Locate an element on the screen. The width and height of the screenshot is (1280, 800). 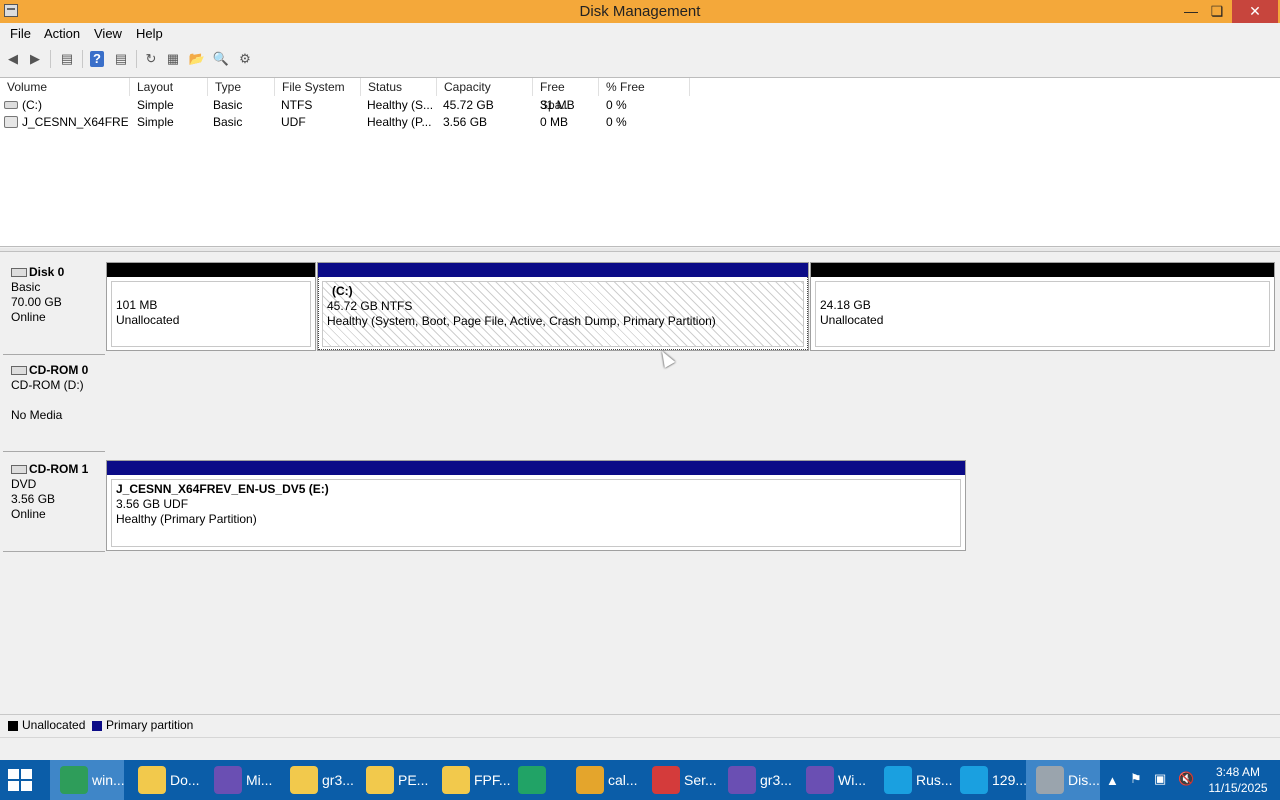
column-header-status: Status is located at coordinates (399, 87).